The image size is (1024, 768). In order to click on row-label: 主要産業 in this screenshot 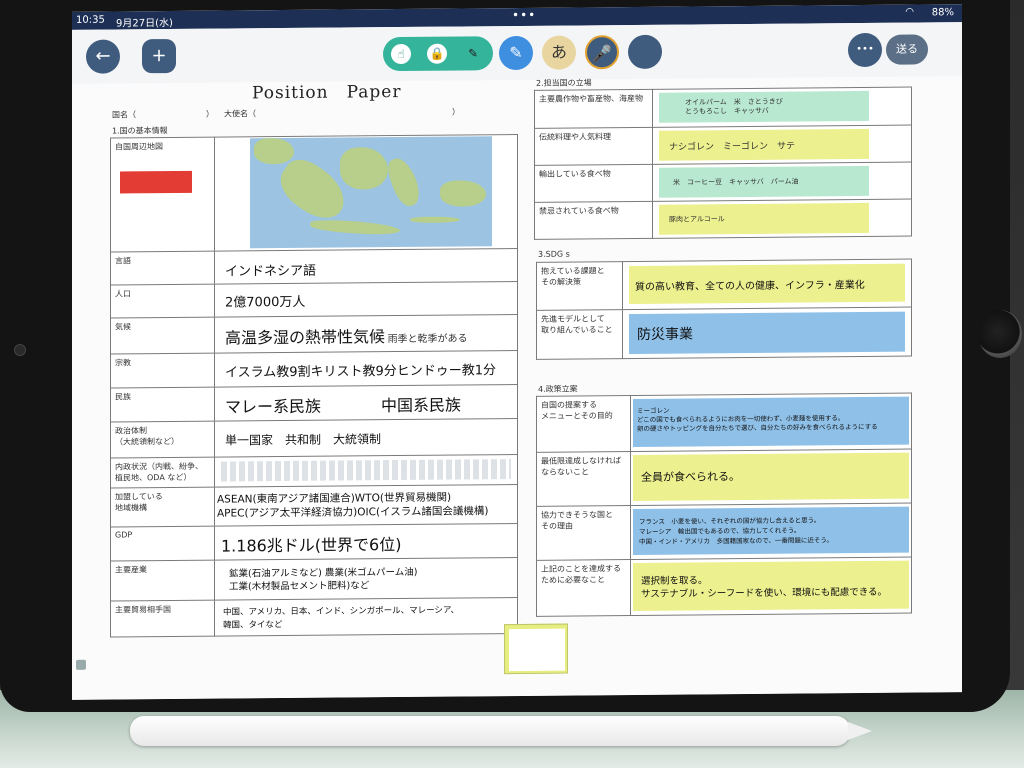, I will do `click(162, 581)`.